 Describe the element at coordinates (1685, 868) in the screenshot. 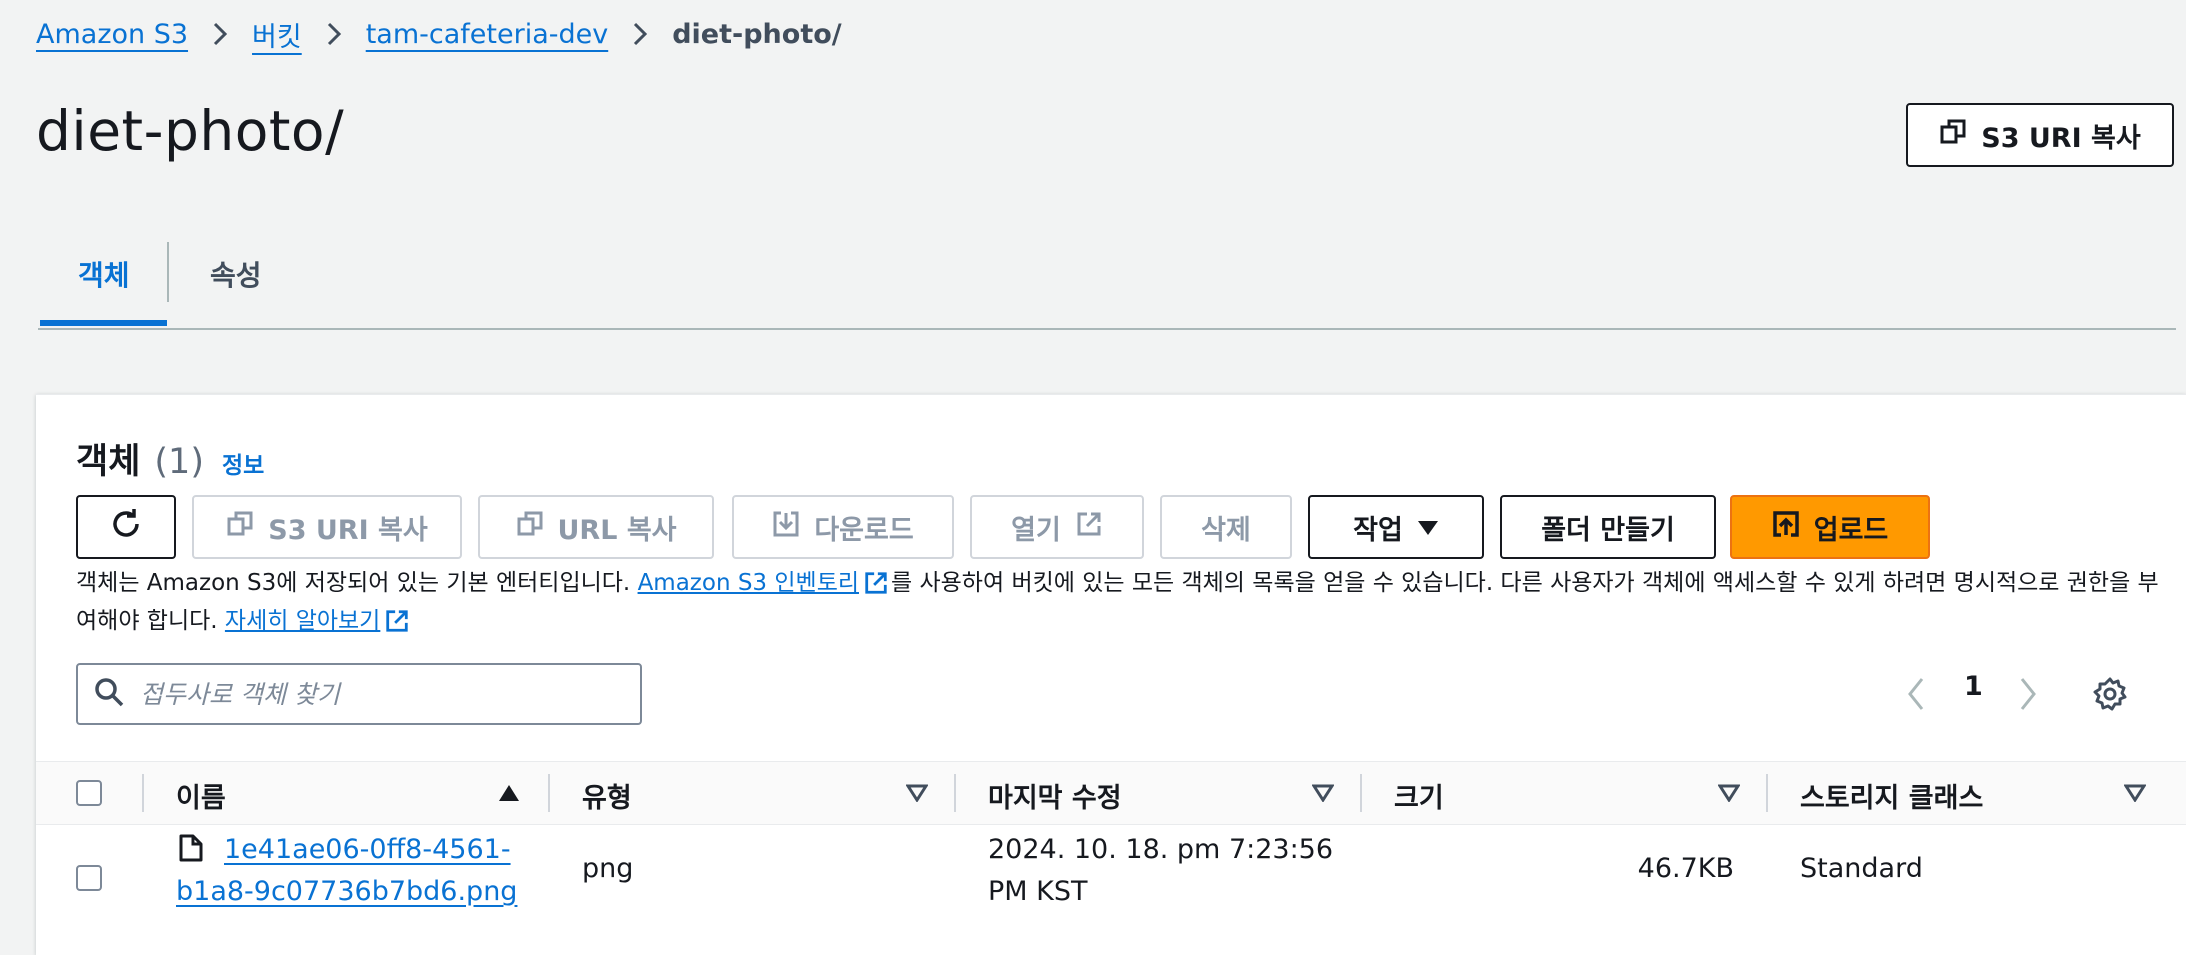

I see `object-size: 46.7KB` at that location.